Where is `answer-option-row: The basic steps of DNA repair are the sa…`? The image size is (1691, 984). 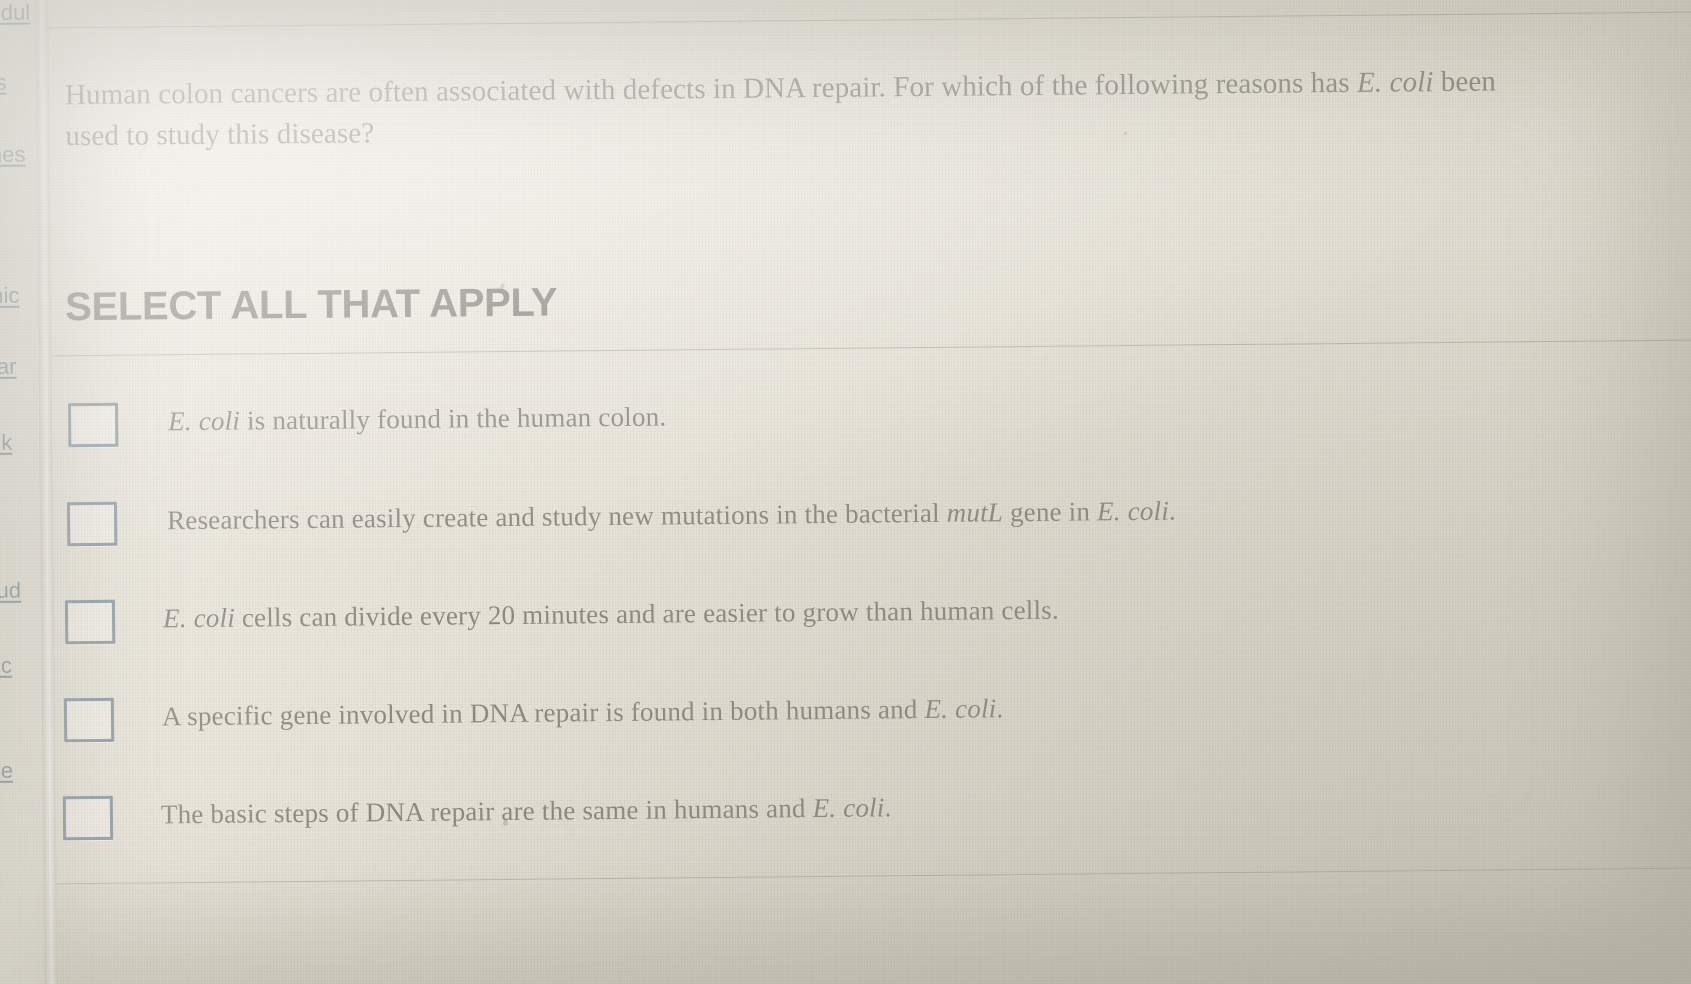 answer-option-row: The basic steps of DNA repair are the sa… is located at coordinates (873, 804).